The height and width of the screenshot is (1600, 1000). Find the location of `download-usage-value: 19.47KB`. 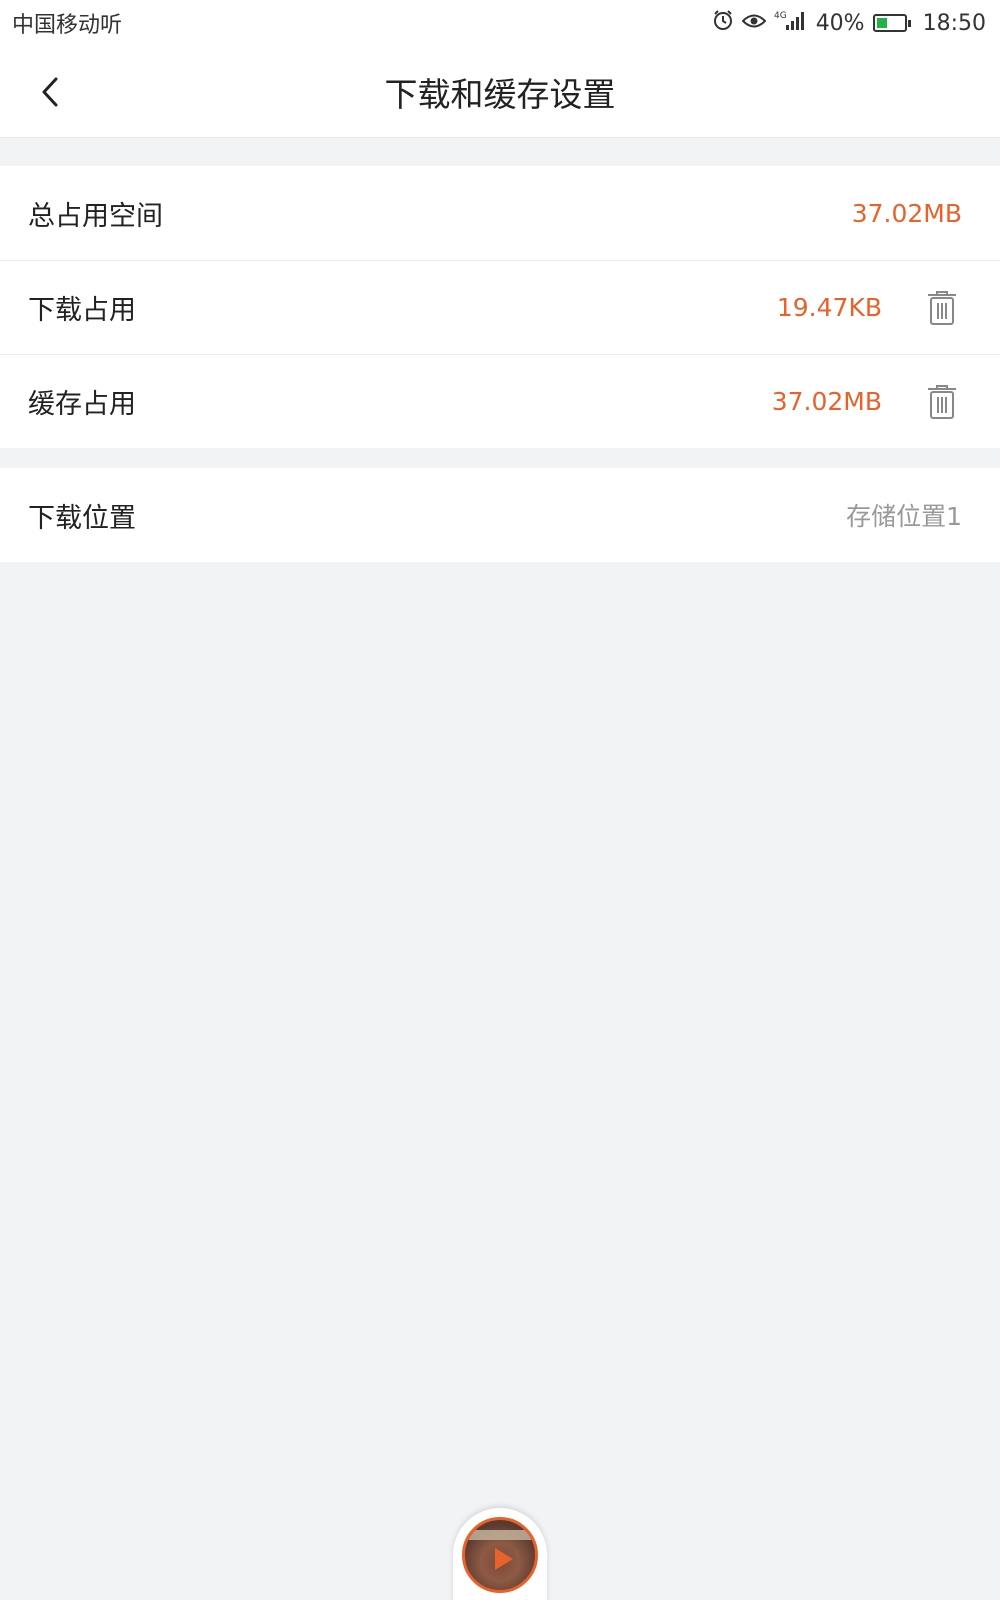

download-usage-value: 19.47KB is located at coordinates (829, 307).